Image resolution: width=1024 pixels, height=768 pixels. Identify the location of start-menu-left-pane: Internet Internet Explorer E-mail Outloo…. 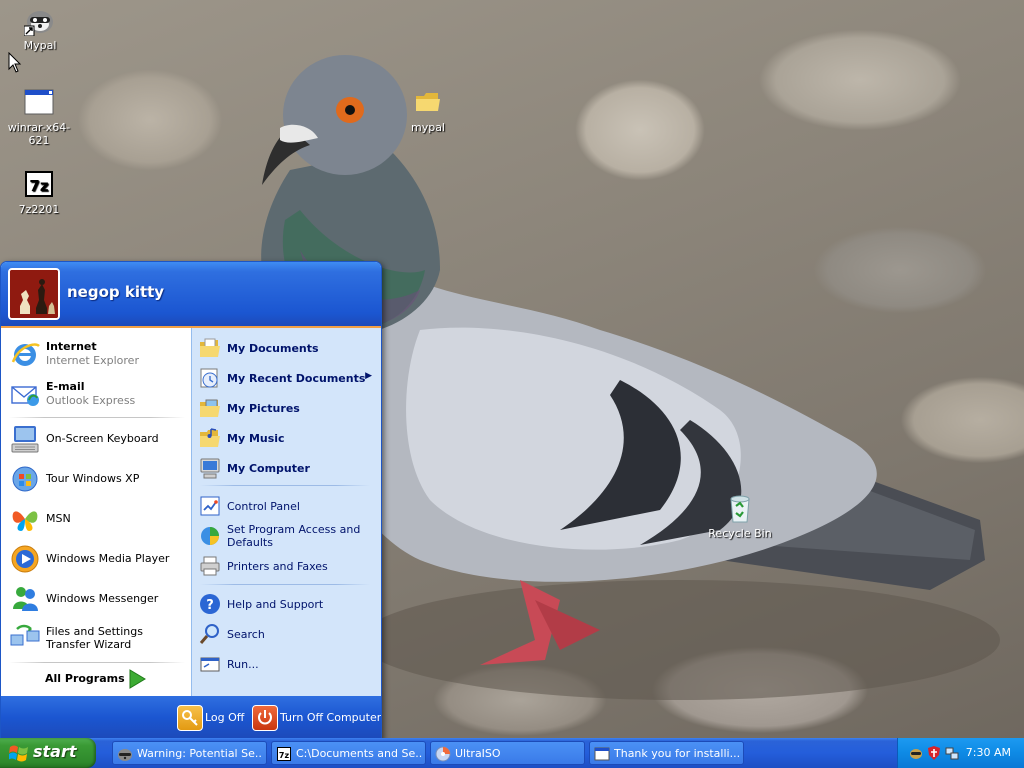
(96, 513).